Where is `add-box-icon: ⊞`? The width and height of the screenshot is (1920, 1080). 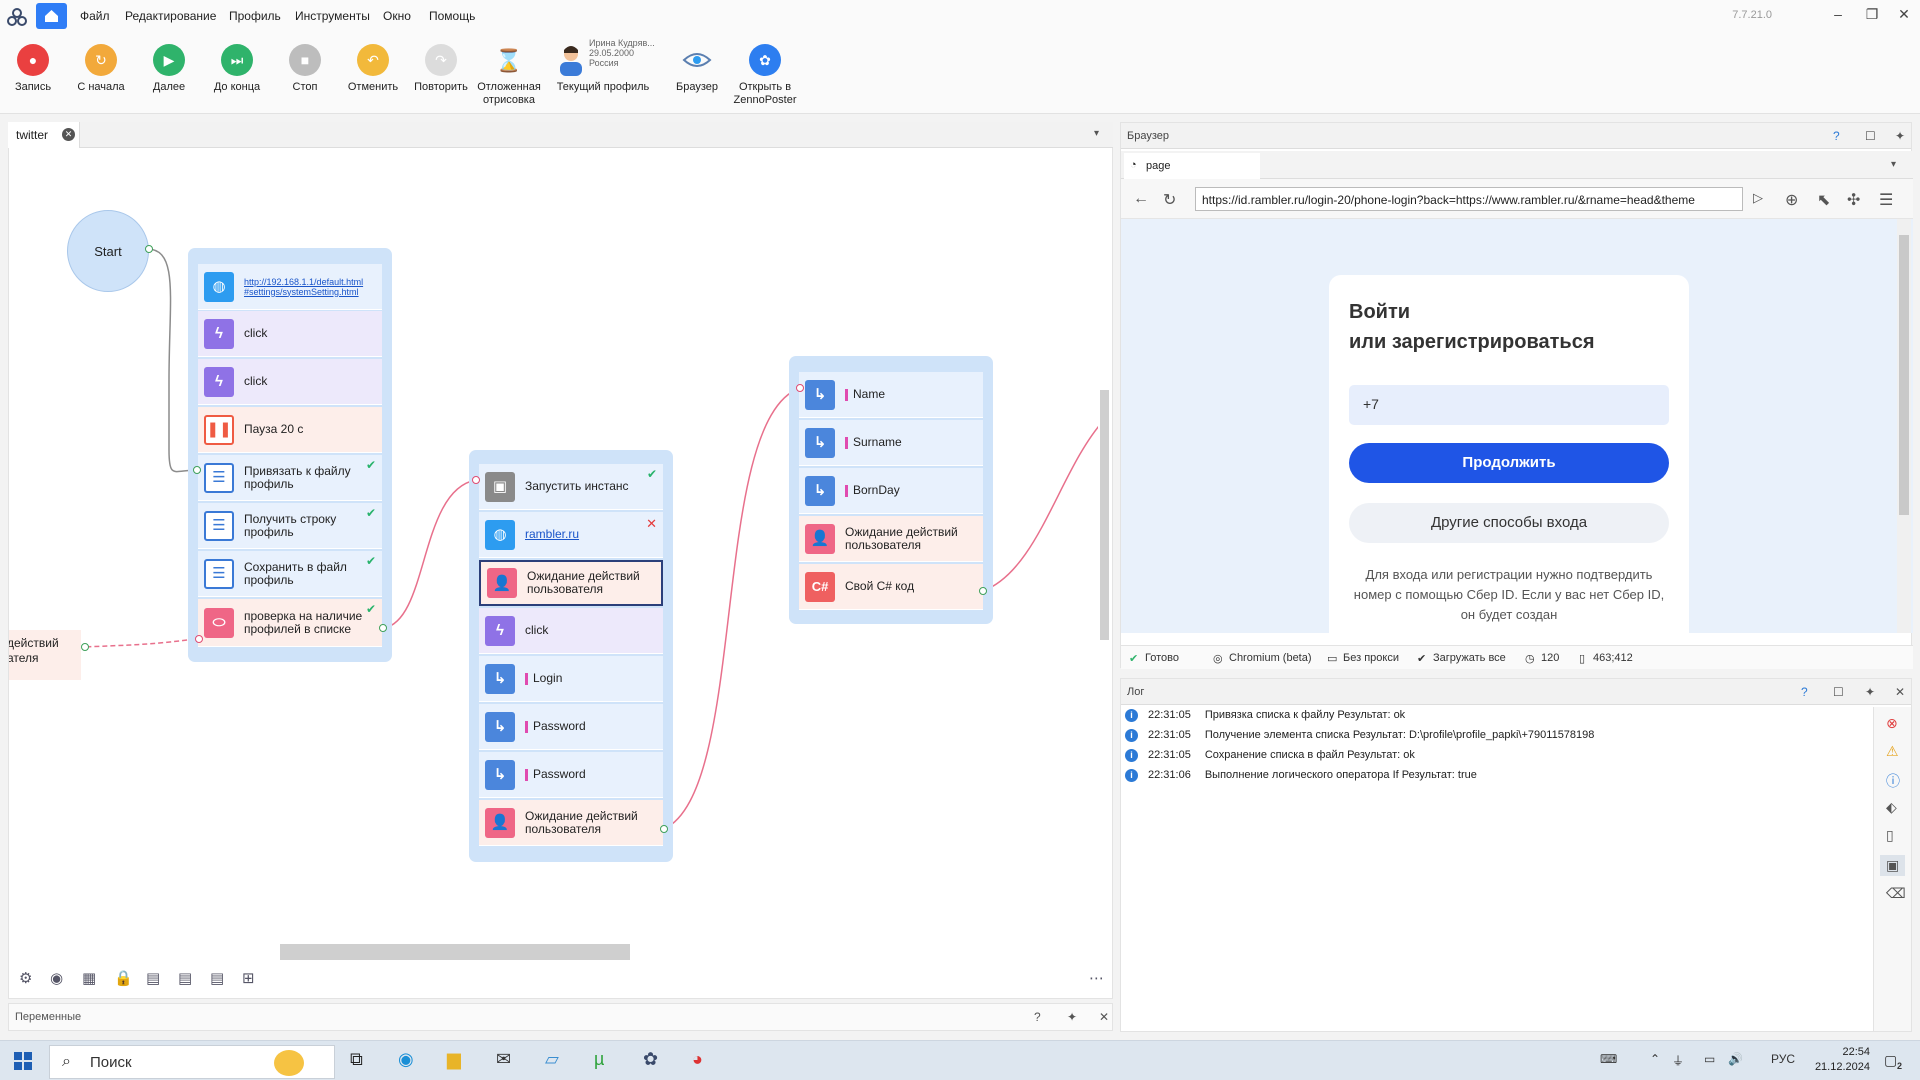 add-box-icon: ⊞ is located at coordinates (248, 978).